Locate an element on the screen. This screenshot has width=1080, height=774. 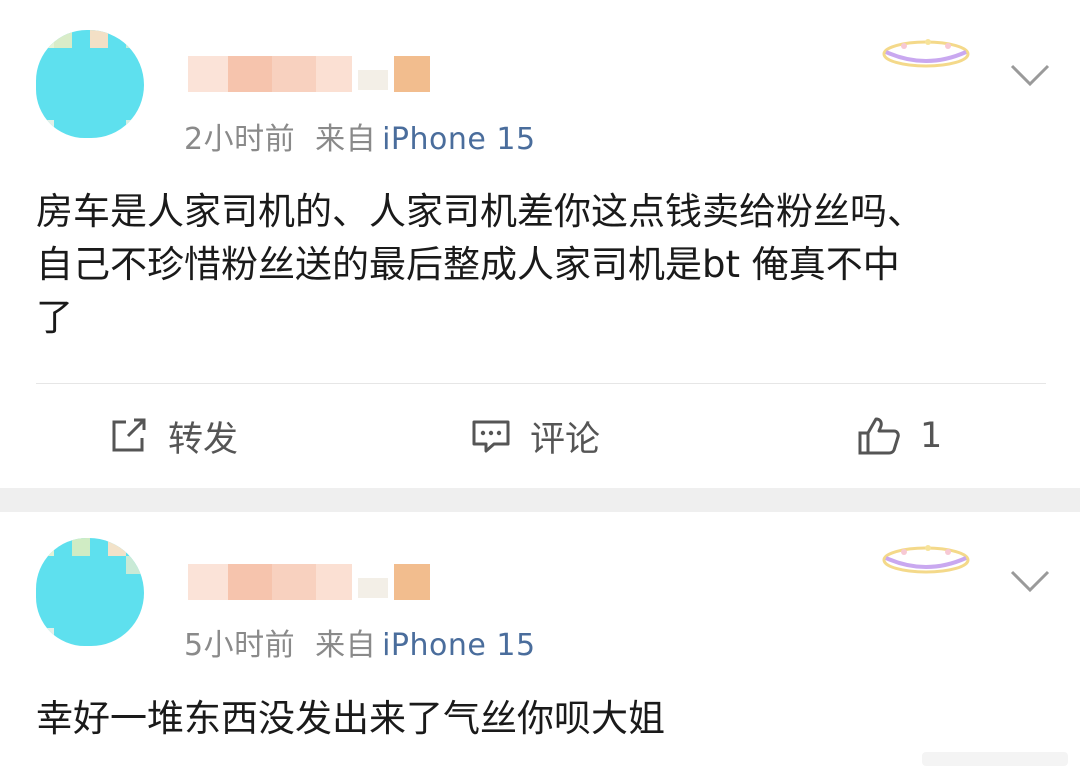
comment-line: 房车是人家司机的、人家司机差你这点钱卖给粉丝吗、 is located at coordinates (480, 211).